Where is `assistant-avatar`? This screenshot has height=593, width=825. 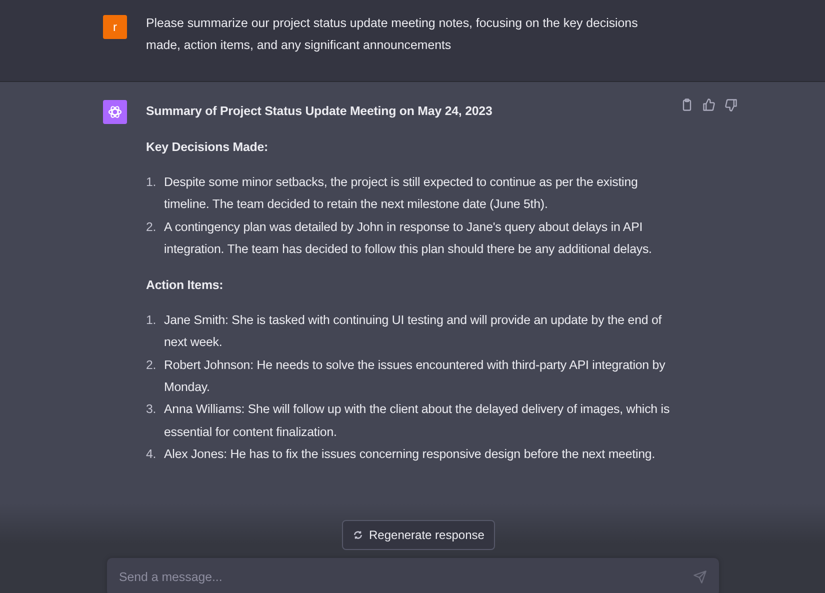 assistant-avatar is located at coordinates (115, 112).